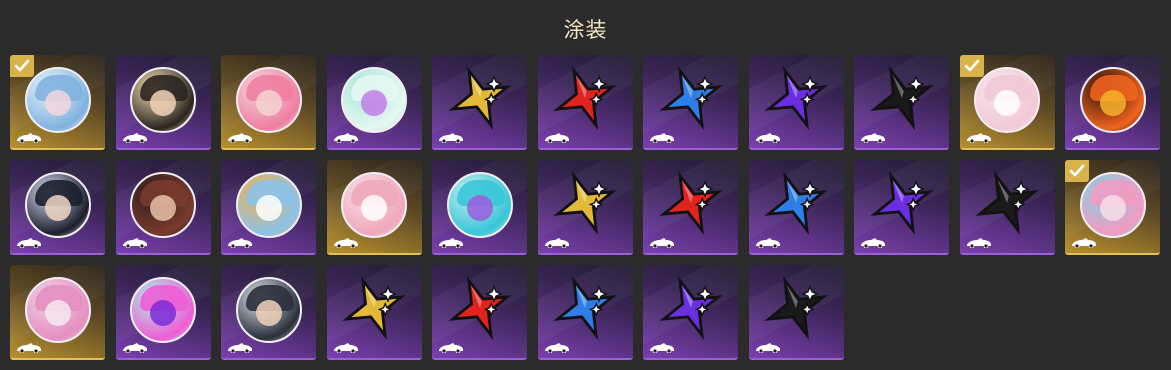 This screenshot has width=1171, height=370. Describe the element at coordinates (585, 30) in the screenshot. I see `page-title: 涂装` at that location.